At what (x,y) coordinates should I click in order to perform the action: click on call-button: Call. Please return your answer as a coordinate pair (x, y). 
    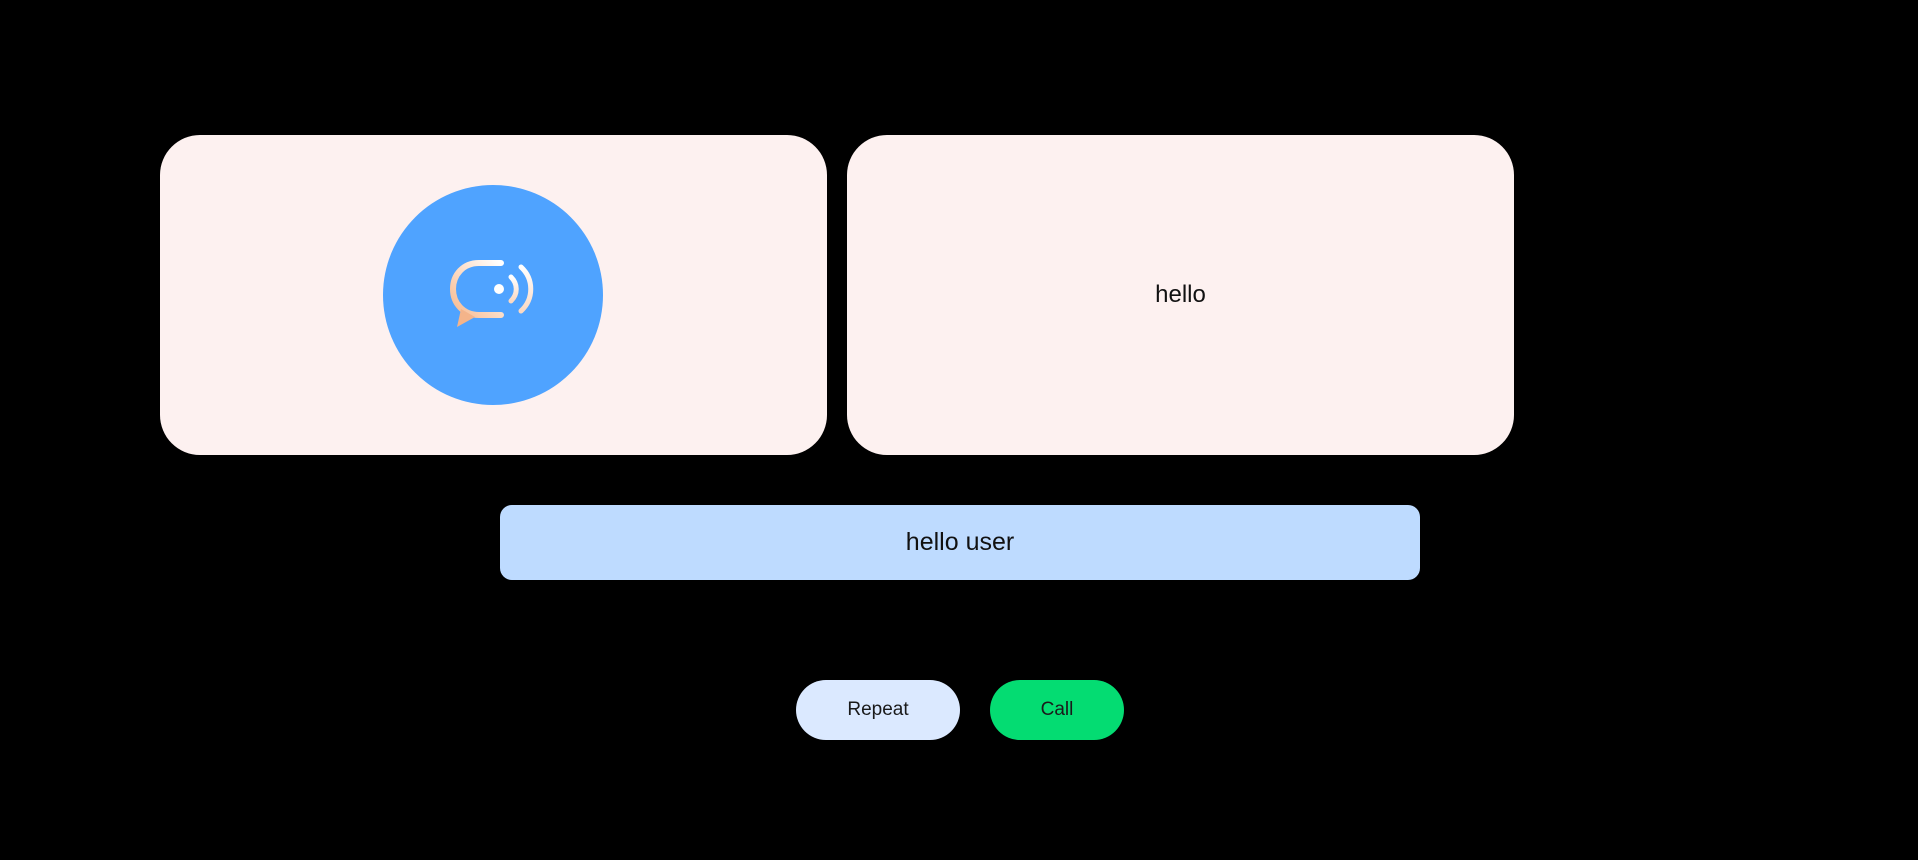
    Looking at the image, I should click on (1057, 710).